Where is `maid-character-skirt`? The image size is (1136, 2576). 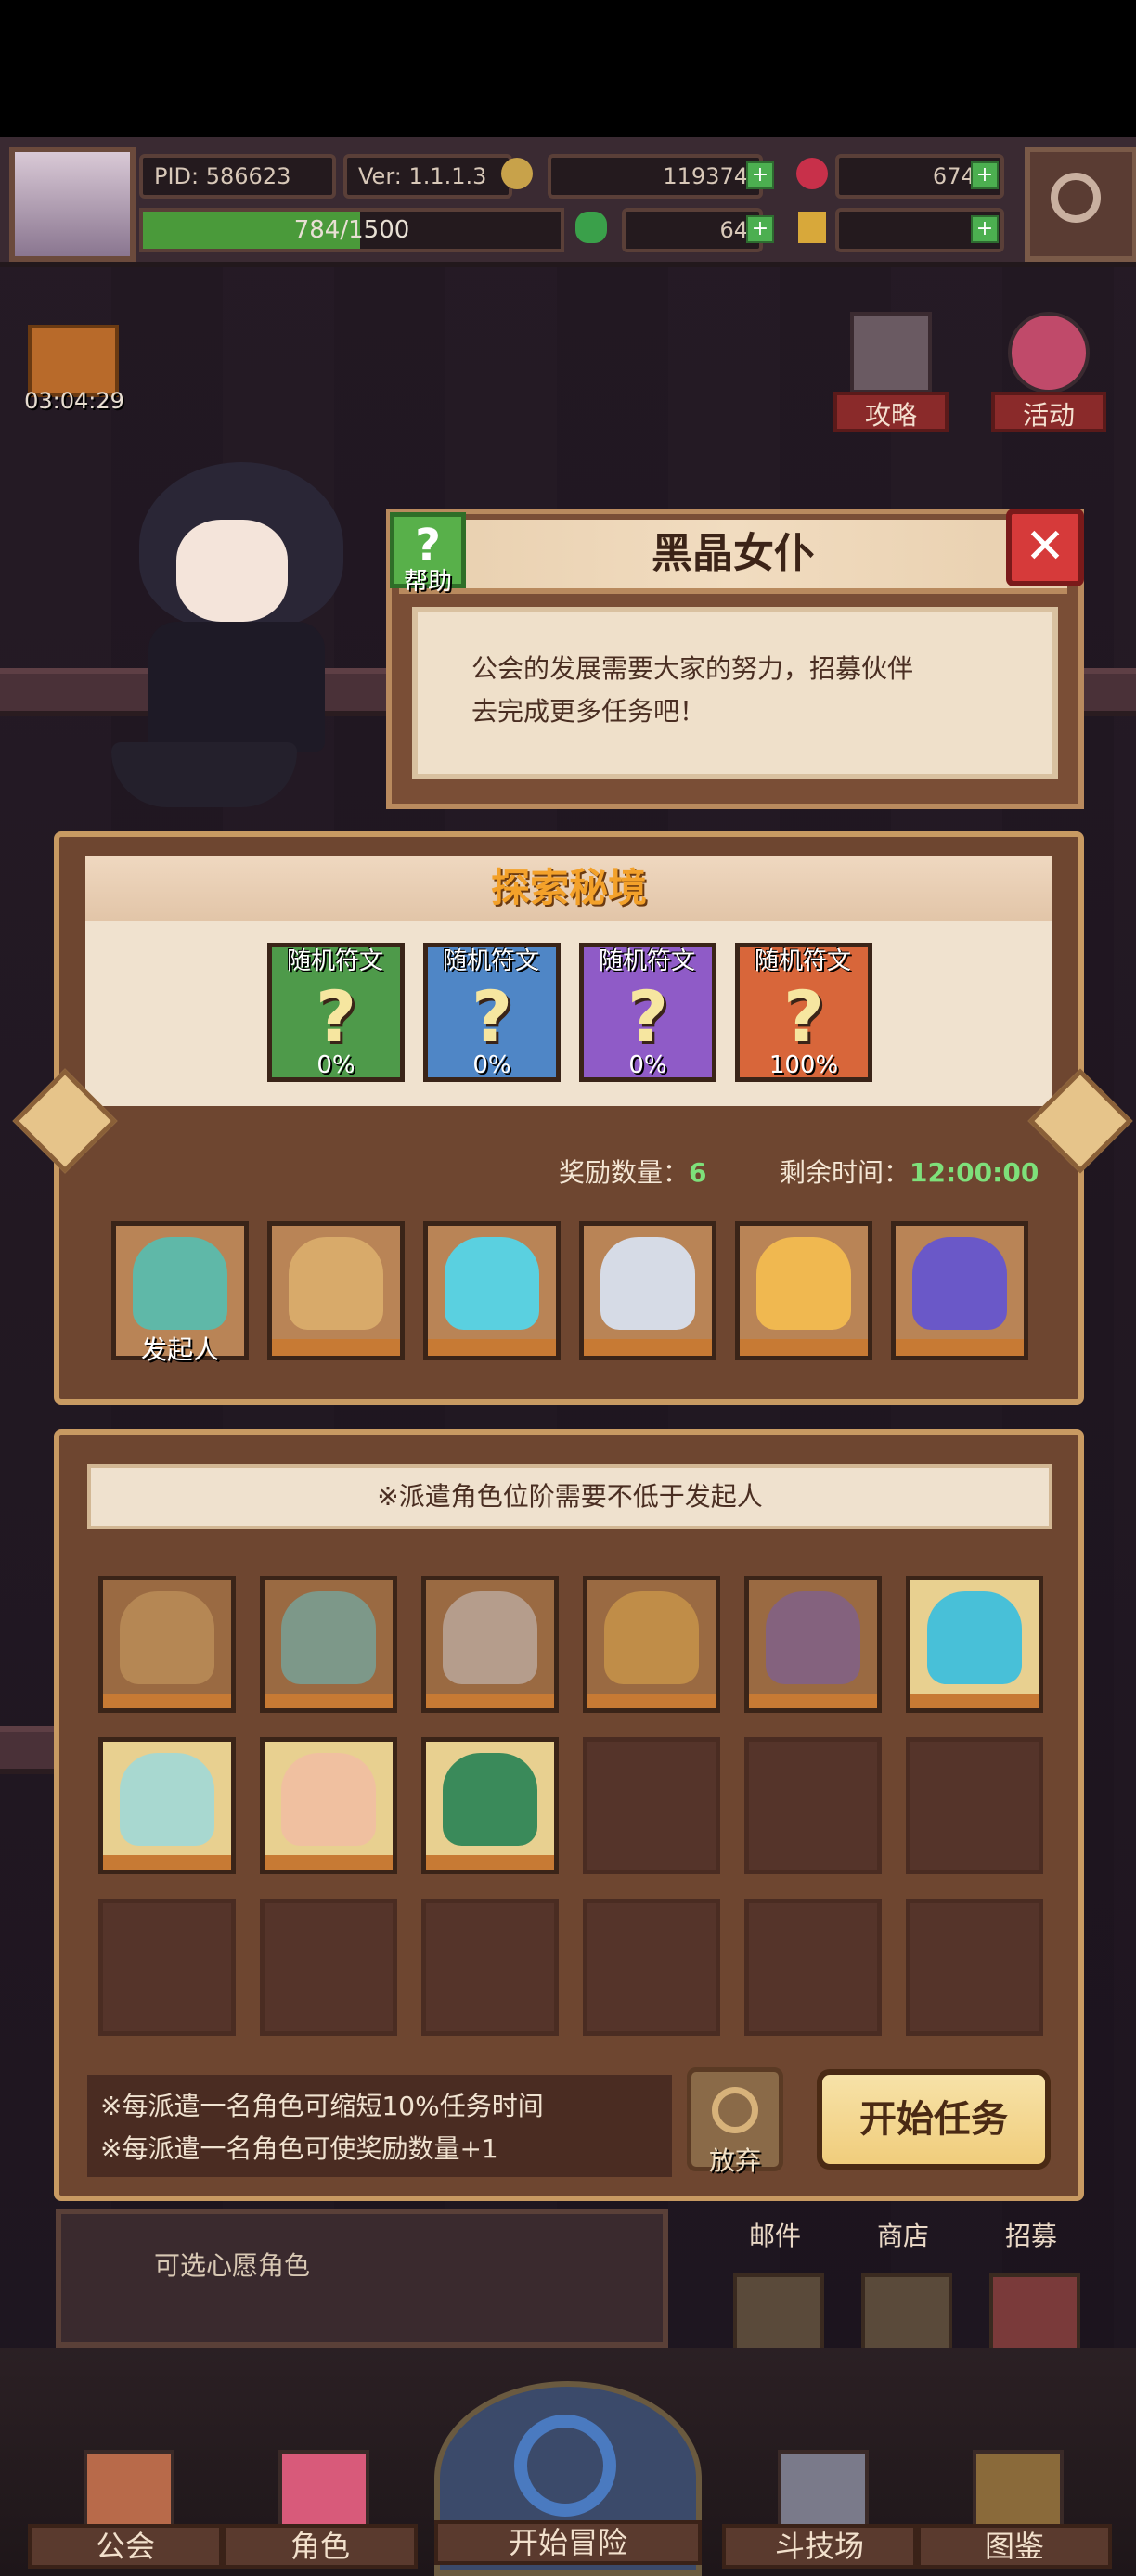 maid-character-skirt is located at coordinates (204, 774).